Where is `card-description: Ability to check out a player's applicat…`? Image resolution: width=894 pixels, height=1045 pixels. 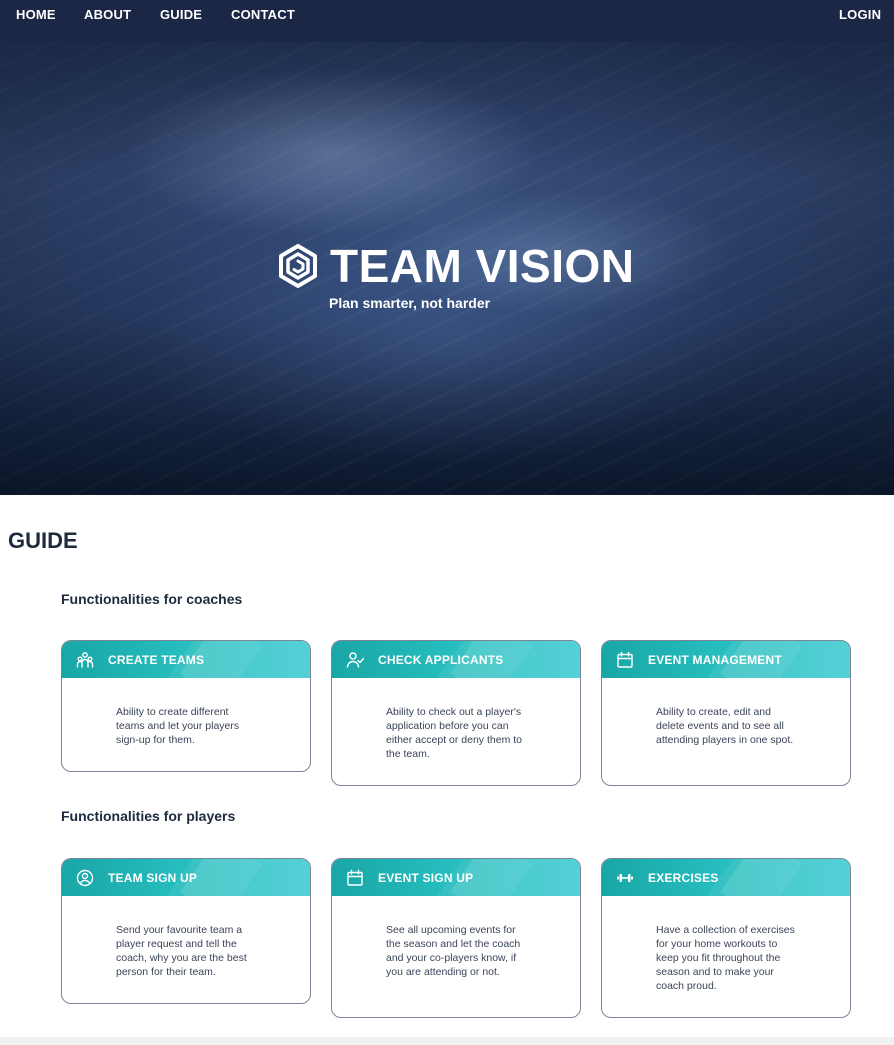
card-description: Ability to check out a player's applicat… is located at coordinates (454, 733).